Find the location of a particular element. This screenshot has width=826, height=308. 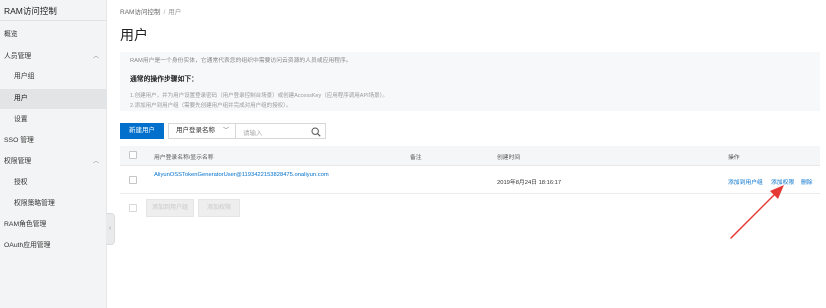

notice-step-2: 2.添加用户到用户组（需要先创建用户组并完成对用户组的授权）。 is located at coordinates (211, 106).